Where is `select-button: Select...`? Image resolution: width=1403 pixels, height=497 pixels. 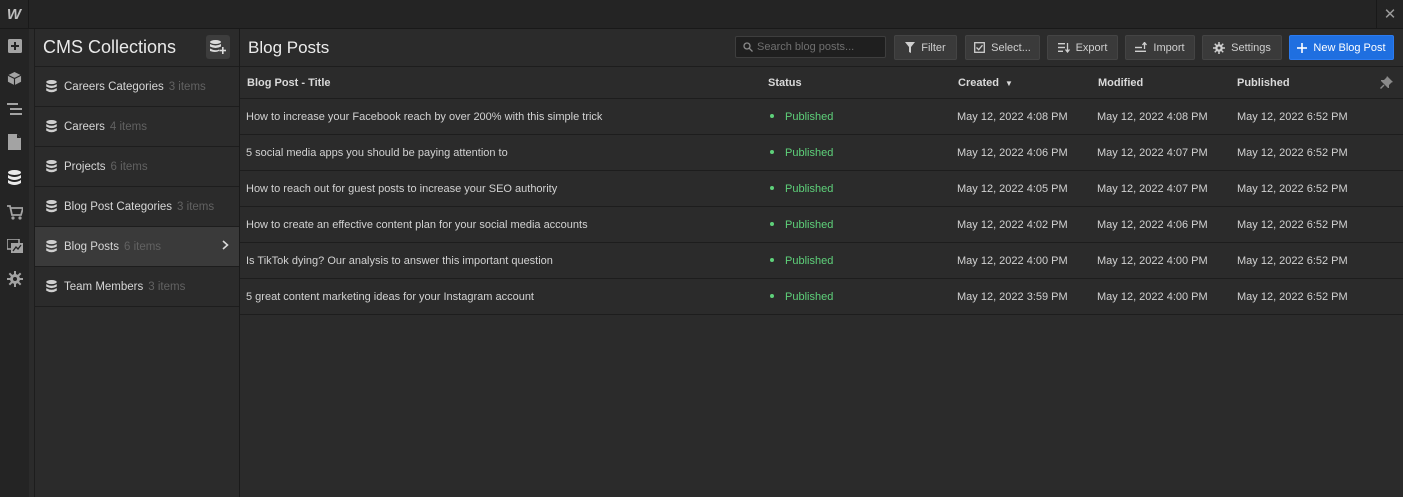 select-button: Select... is located at coordinates (1002, 47).